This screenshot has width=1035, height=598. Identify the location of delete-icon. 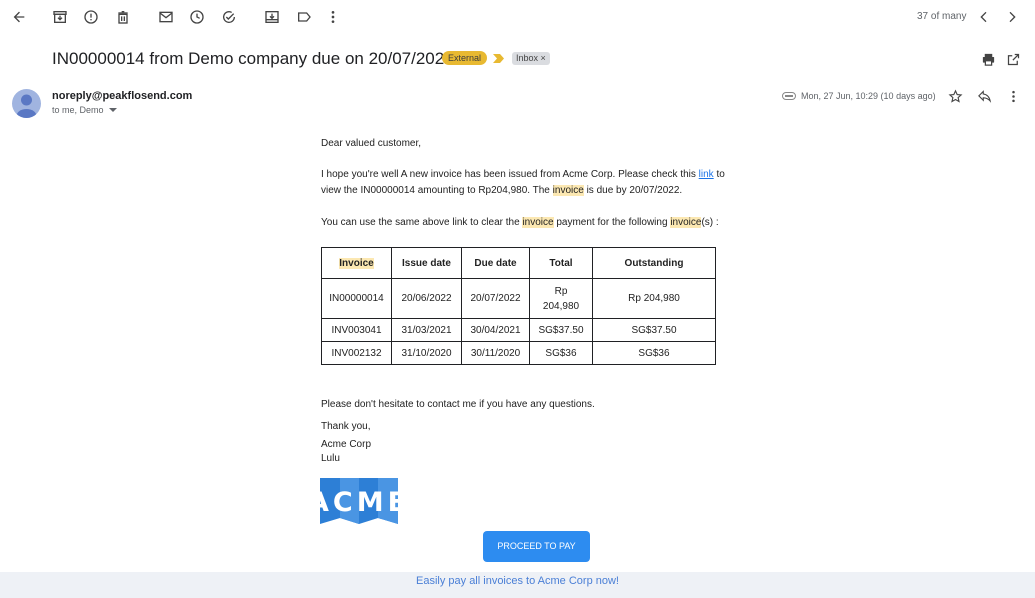
(123, 17).